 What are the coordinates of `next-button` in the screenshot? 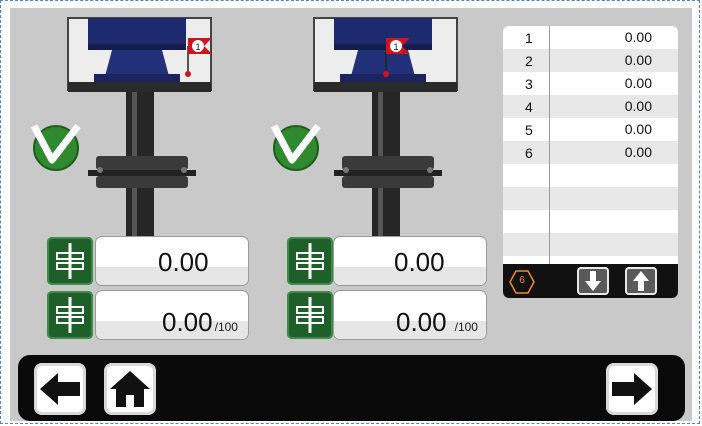 It's located at (632, 389).